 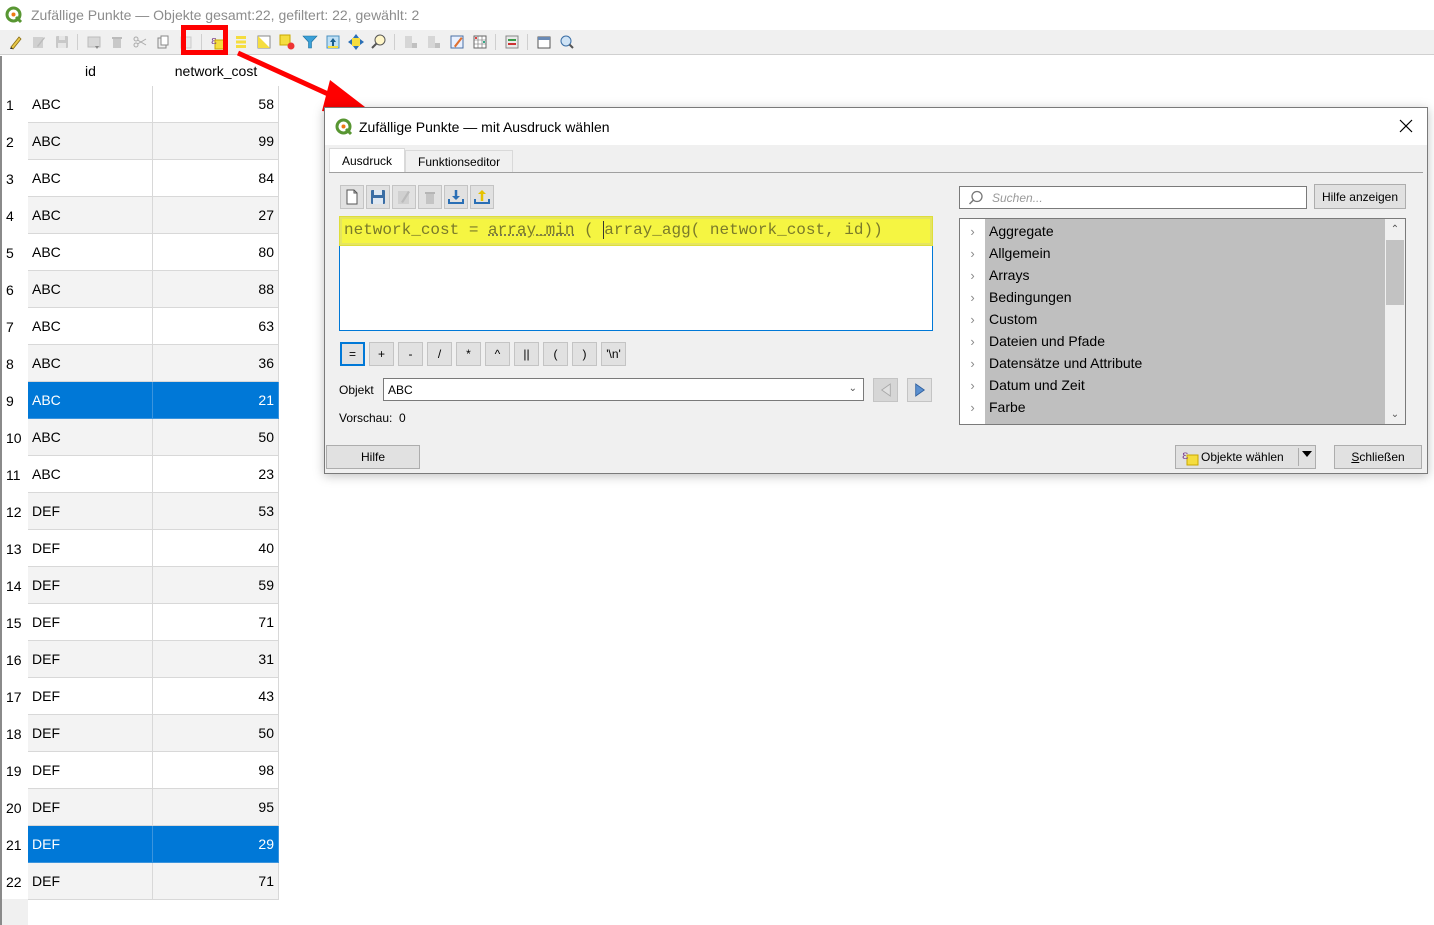 What do you see at coordinates (14, 733) in the screenshot?
I see `row-number: 18` at bounding box center [14, 733].